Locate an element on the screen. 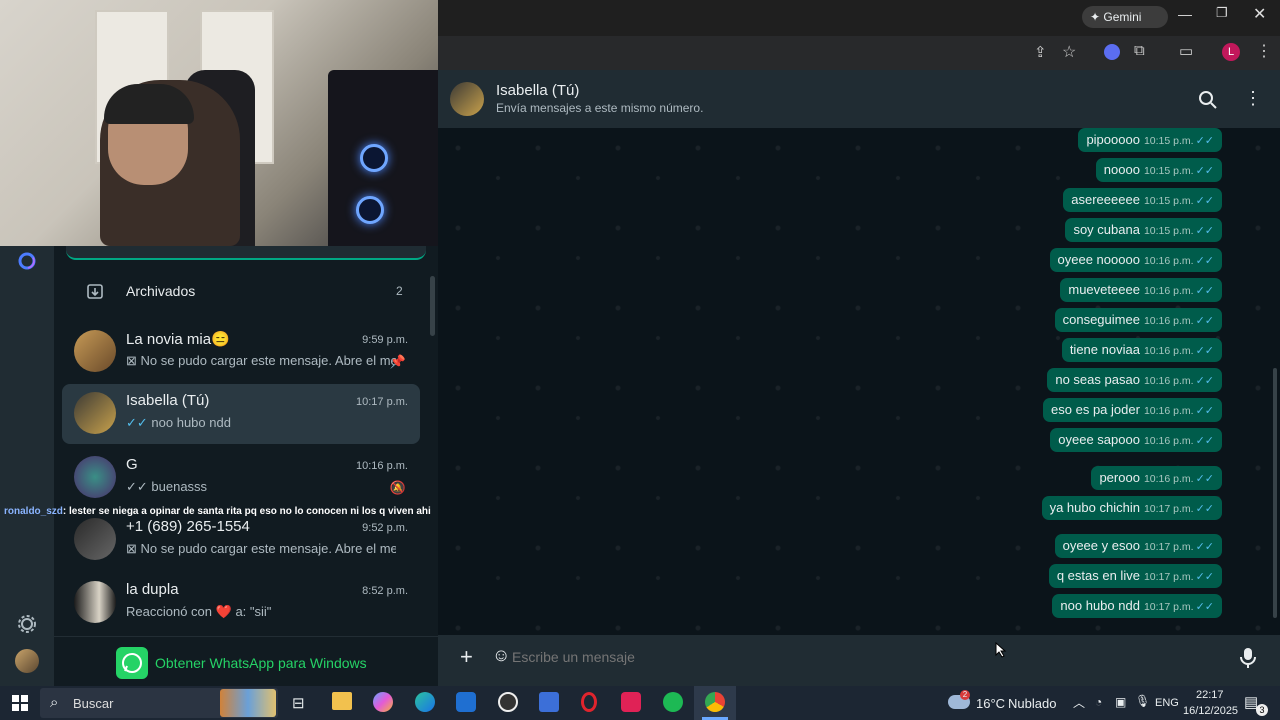 This screenshot has height=720, width=1280. browser-menu-icon: ⋮ is located at coordinates (1264, 51).